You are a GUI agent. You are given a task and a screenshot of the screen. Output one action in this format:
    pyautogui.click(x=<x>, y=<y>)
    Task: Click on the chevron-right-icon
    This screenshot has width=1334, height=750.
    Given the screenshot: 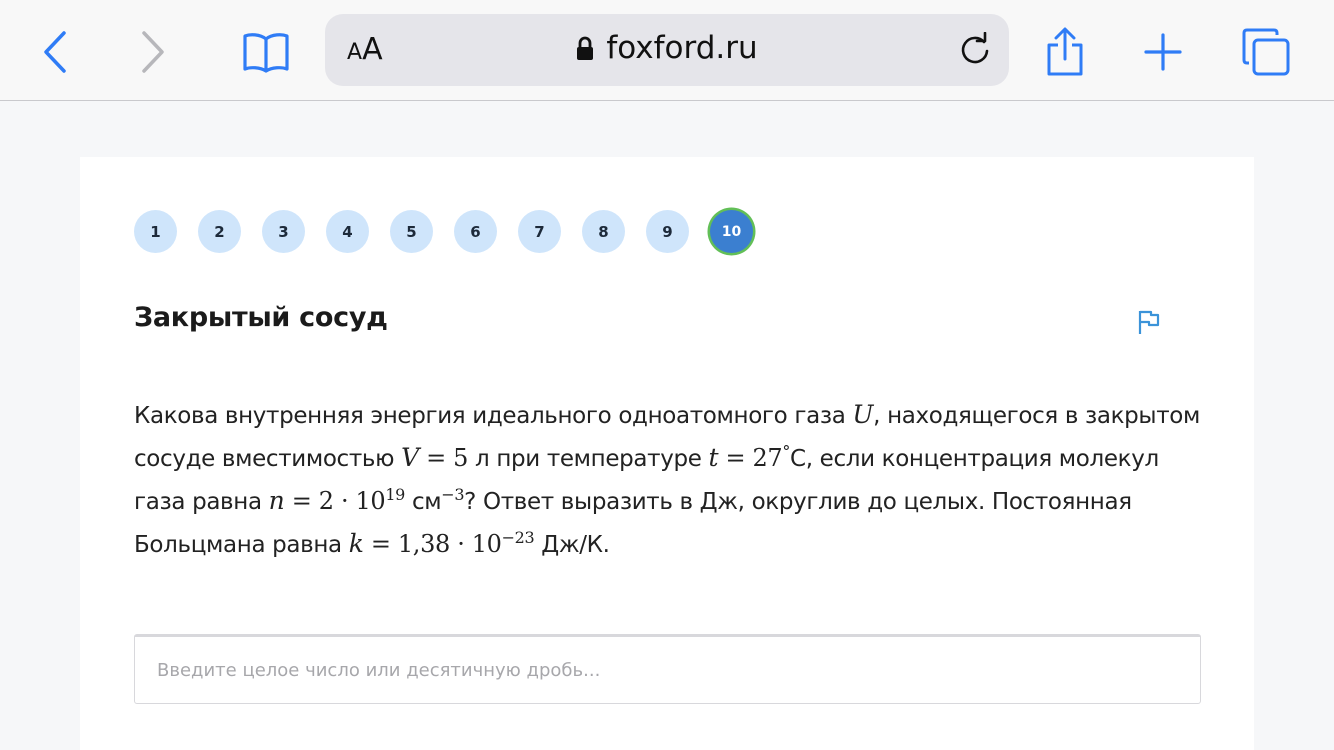 What is the action you would take?
    pyautogui.click(x=153, y=52)
    